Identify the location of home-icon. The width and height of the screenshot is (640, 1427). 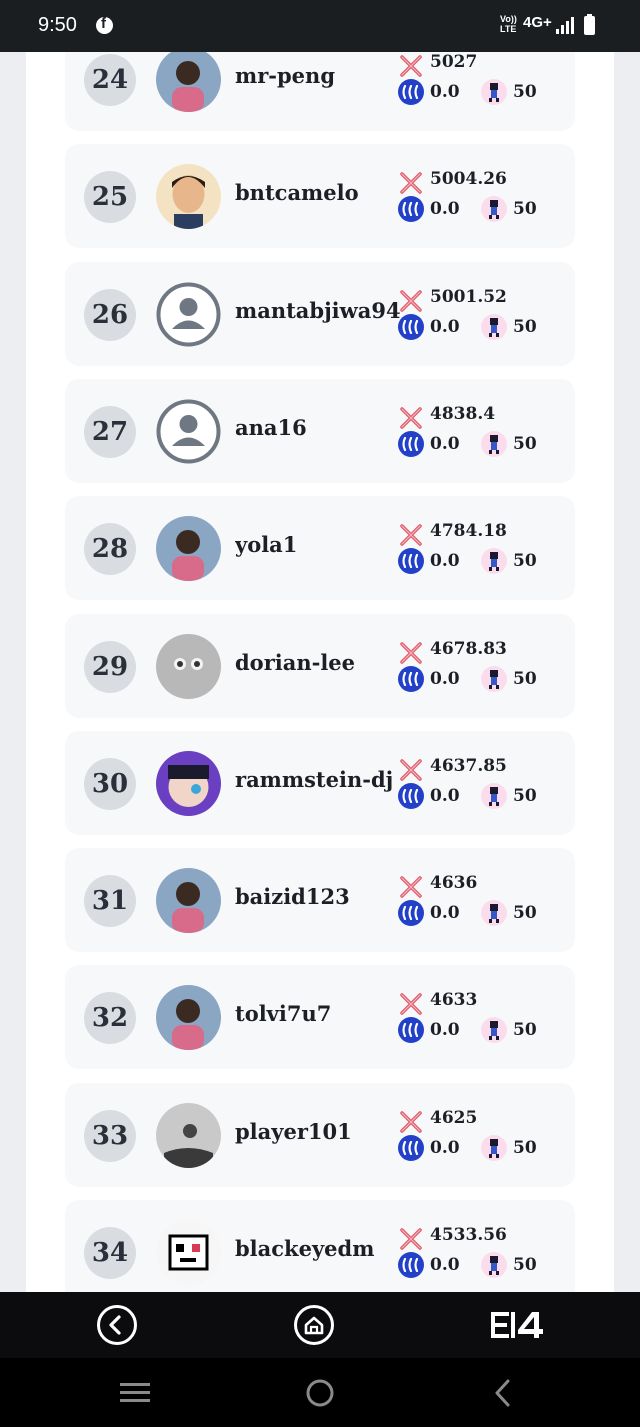
(314, 1325).